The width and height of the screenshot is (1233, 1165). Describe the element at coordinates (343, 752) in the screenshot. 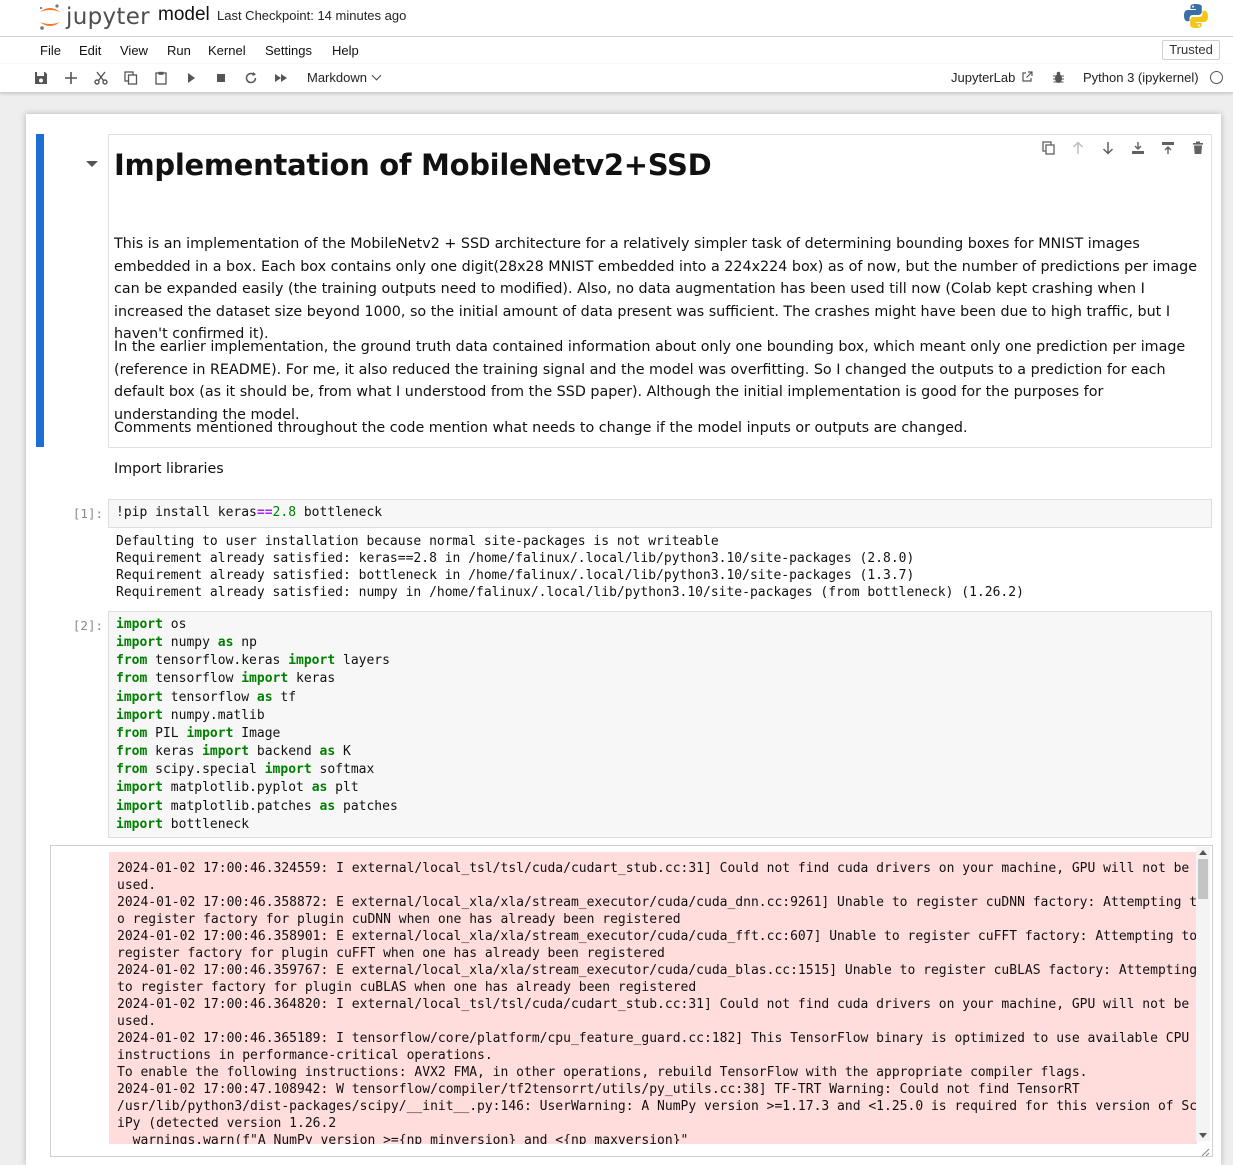

I see `code-text: K` at that location.